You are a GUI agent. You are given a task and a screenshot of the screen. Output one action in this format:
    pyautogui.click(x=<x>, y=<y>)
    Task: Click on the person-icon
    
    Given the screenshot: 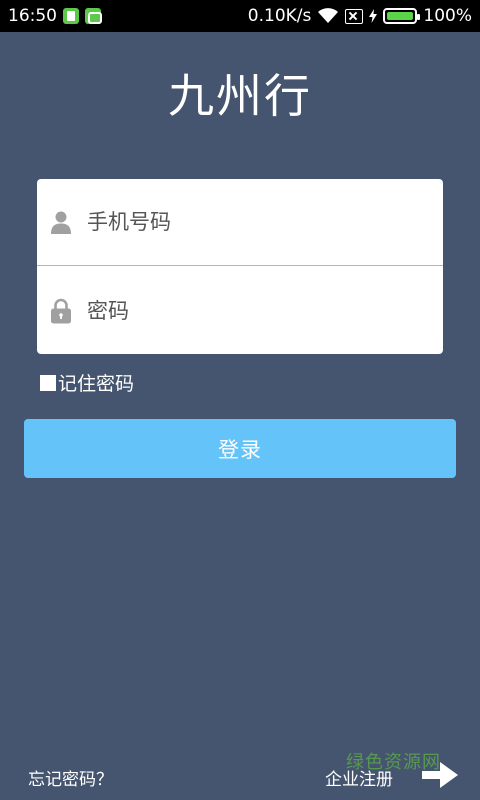 What is the action you would take?
    pyautogui.click(x=61, y=222)
    